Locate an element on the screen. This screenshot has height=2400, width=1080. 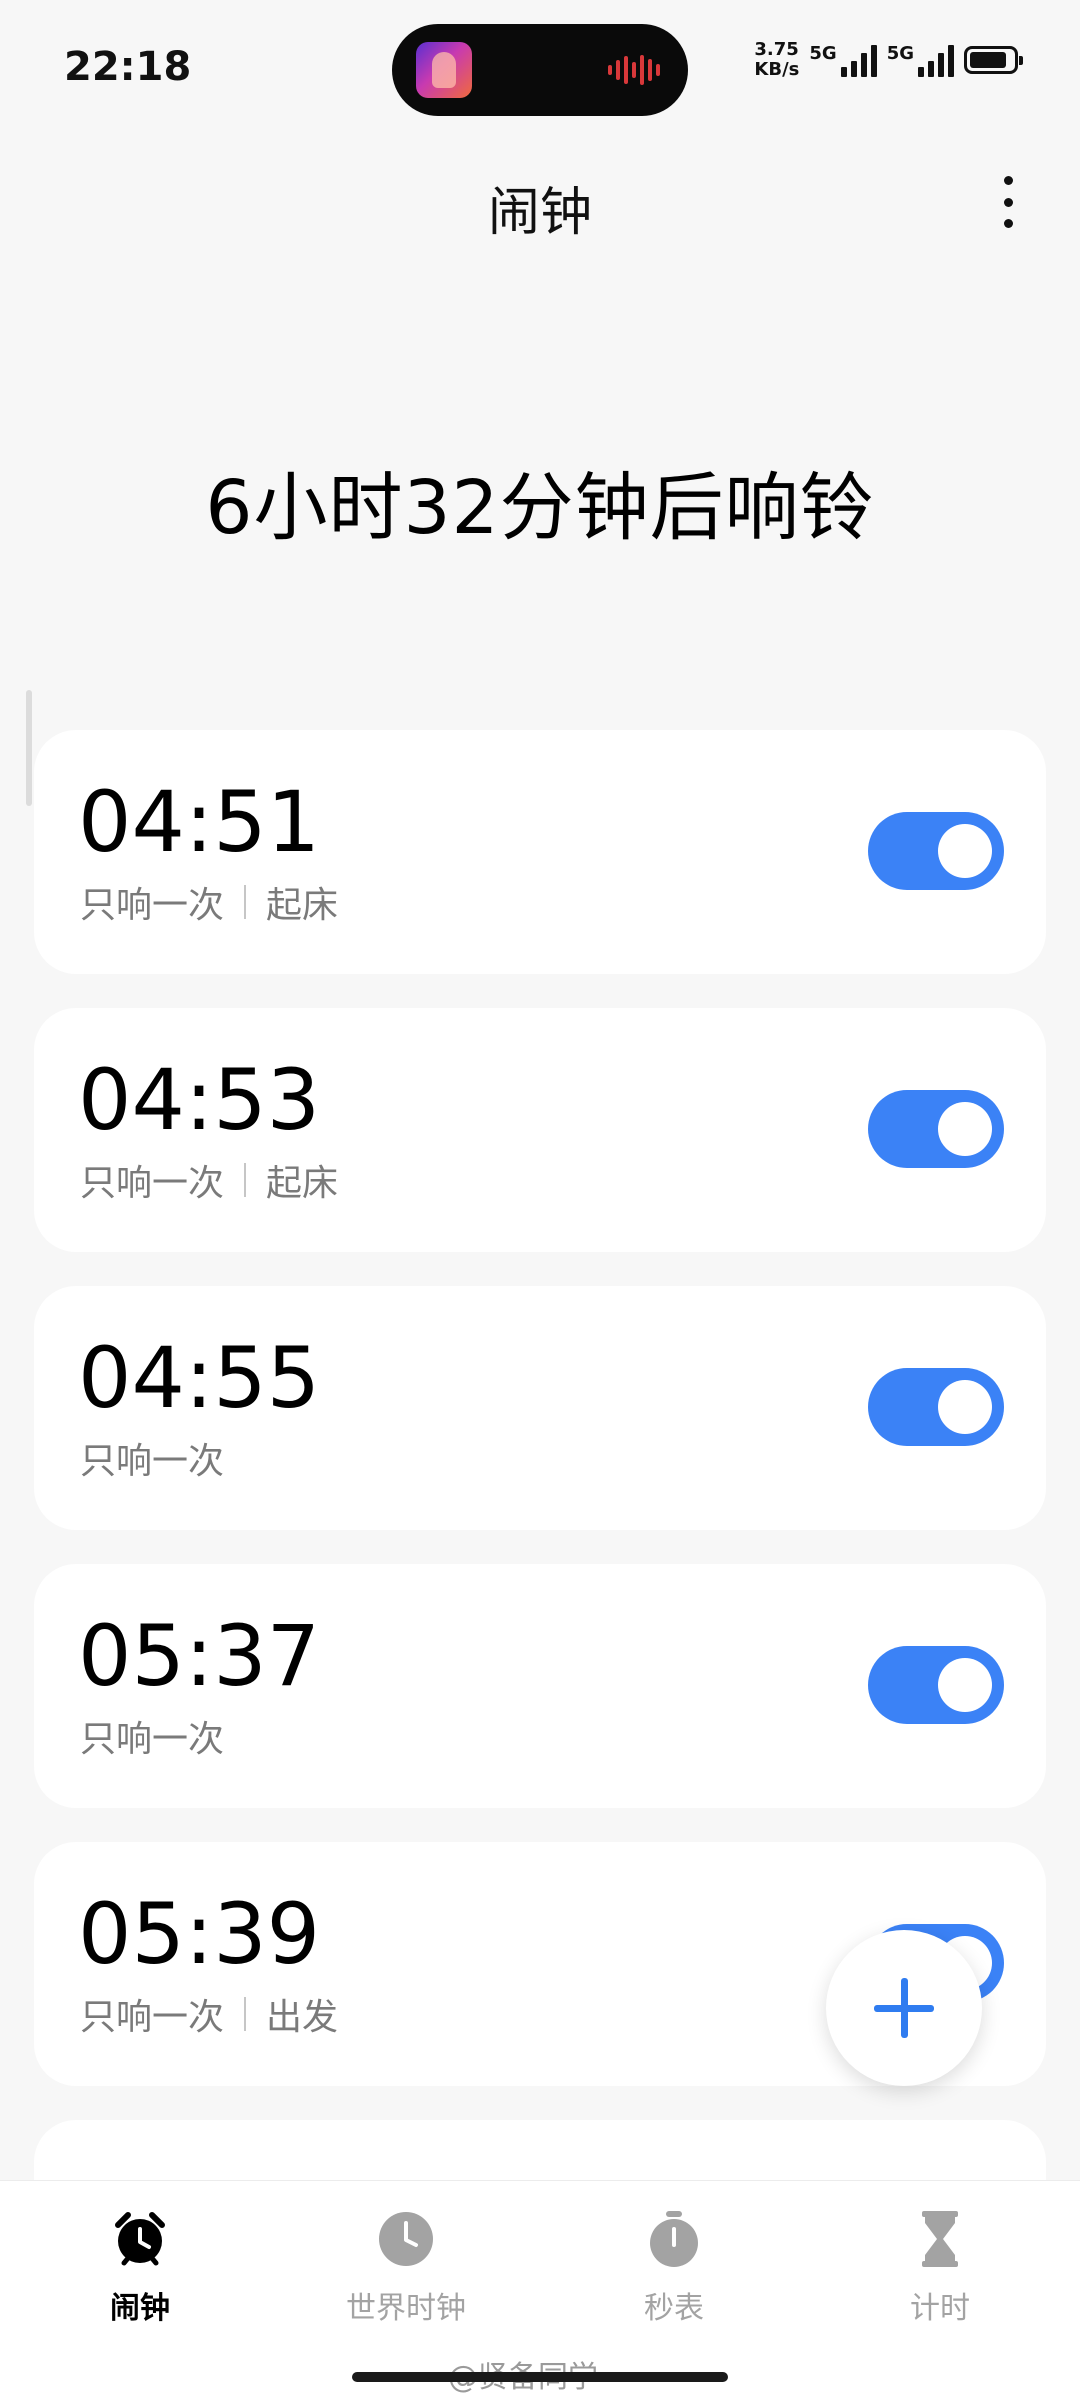
alarm-time: 05:39 is located at coordinates (199, 1934).